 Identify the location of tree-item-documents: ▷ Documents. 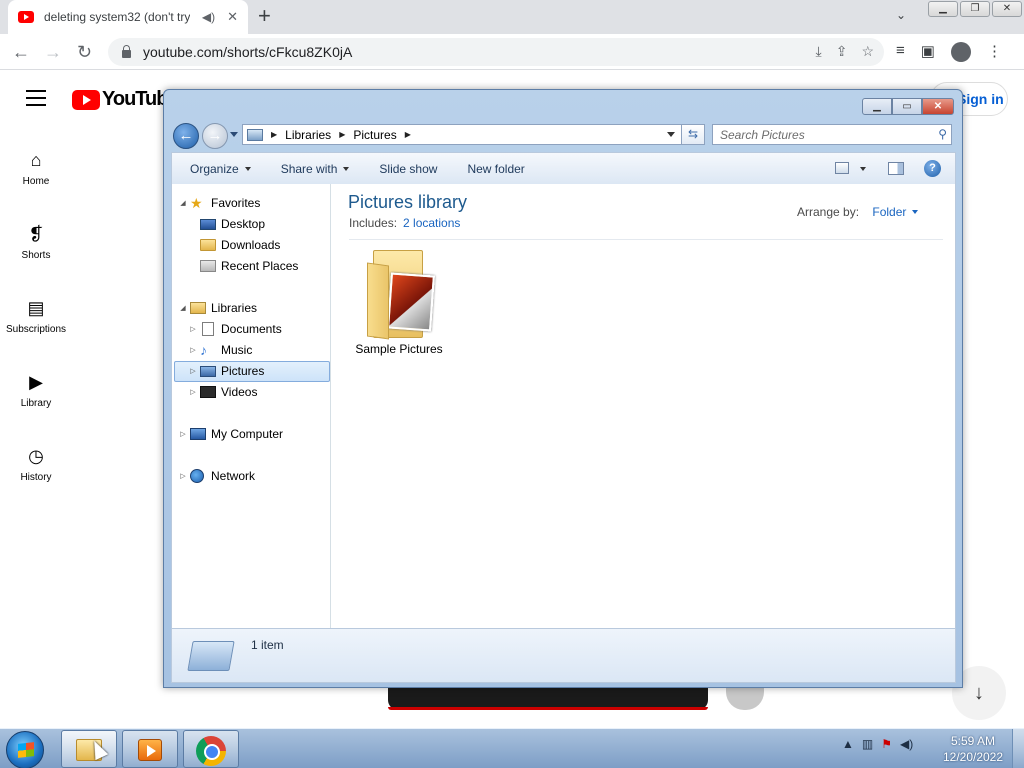
(235, 329).